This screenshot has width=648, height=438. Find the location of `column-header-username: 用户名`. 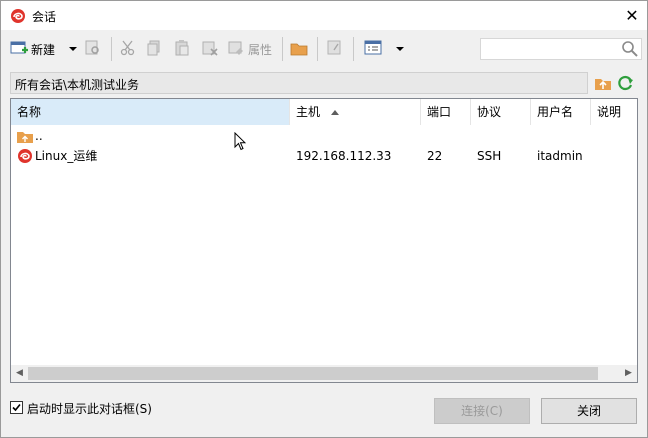

column-header-username: 用户名 is located at coordinates (561, 112).